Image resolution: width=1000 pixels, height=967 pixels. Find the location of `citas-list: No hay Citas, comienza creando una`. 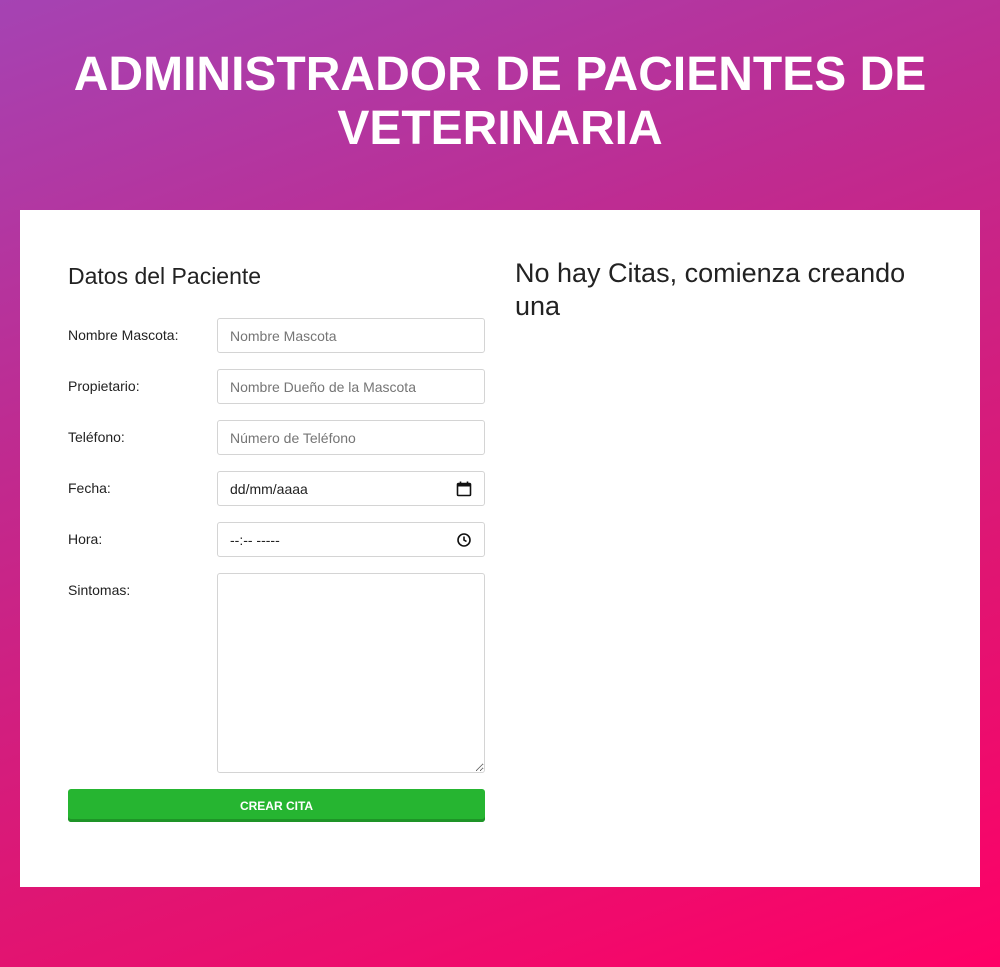

citas-list: No hay Citas, comienza creando una is located at coordinates (725, 290).